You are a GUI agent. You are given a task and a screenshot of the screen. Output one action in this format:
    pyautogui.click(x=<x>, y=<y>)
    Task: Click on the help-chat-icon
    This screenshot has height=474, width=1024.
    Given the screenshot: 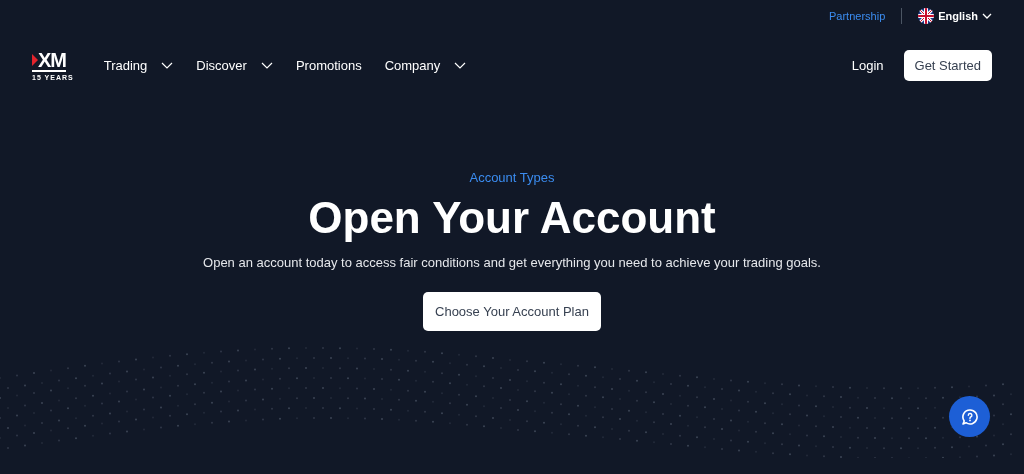 What is the action you would take?
    pyautogui.click(x=969, y=416)
    